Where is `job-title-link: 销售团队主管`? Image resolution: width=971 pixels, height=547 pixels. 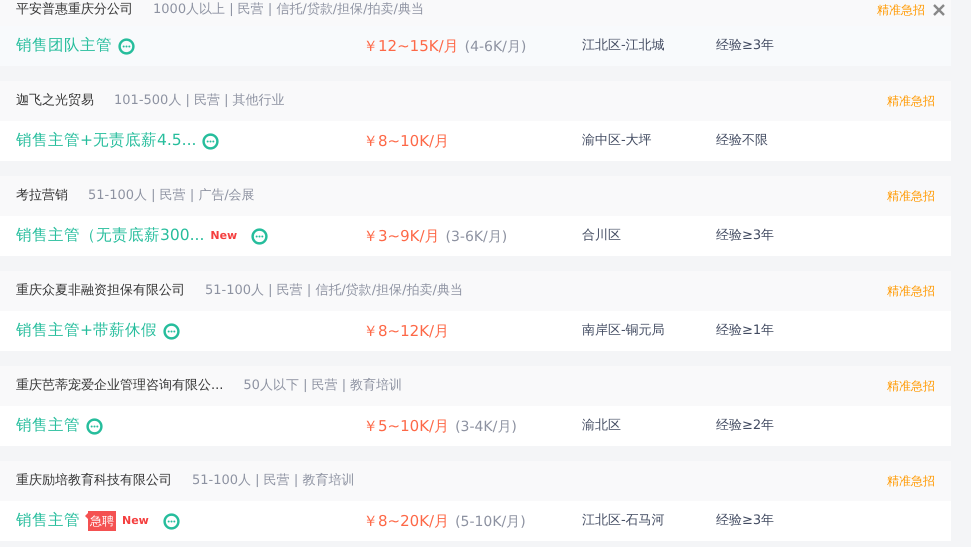 job-title-link: 销售团队主管 is located at coordinates (64, 46).